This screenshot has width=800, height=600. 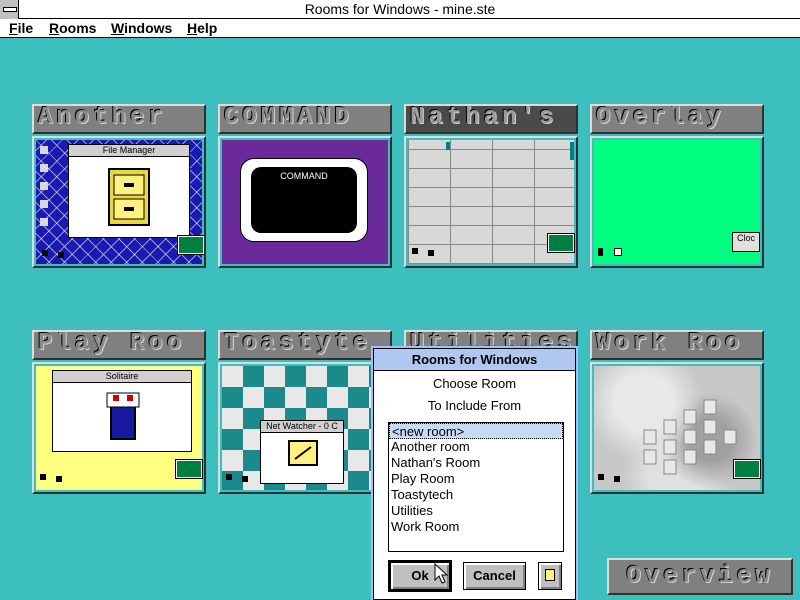 I want to click on room-toastytech: Toastyte Net Watcher - 0 C, so click(x=305, y=412).